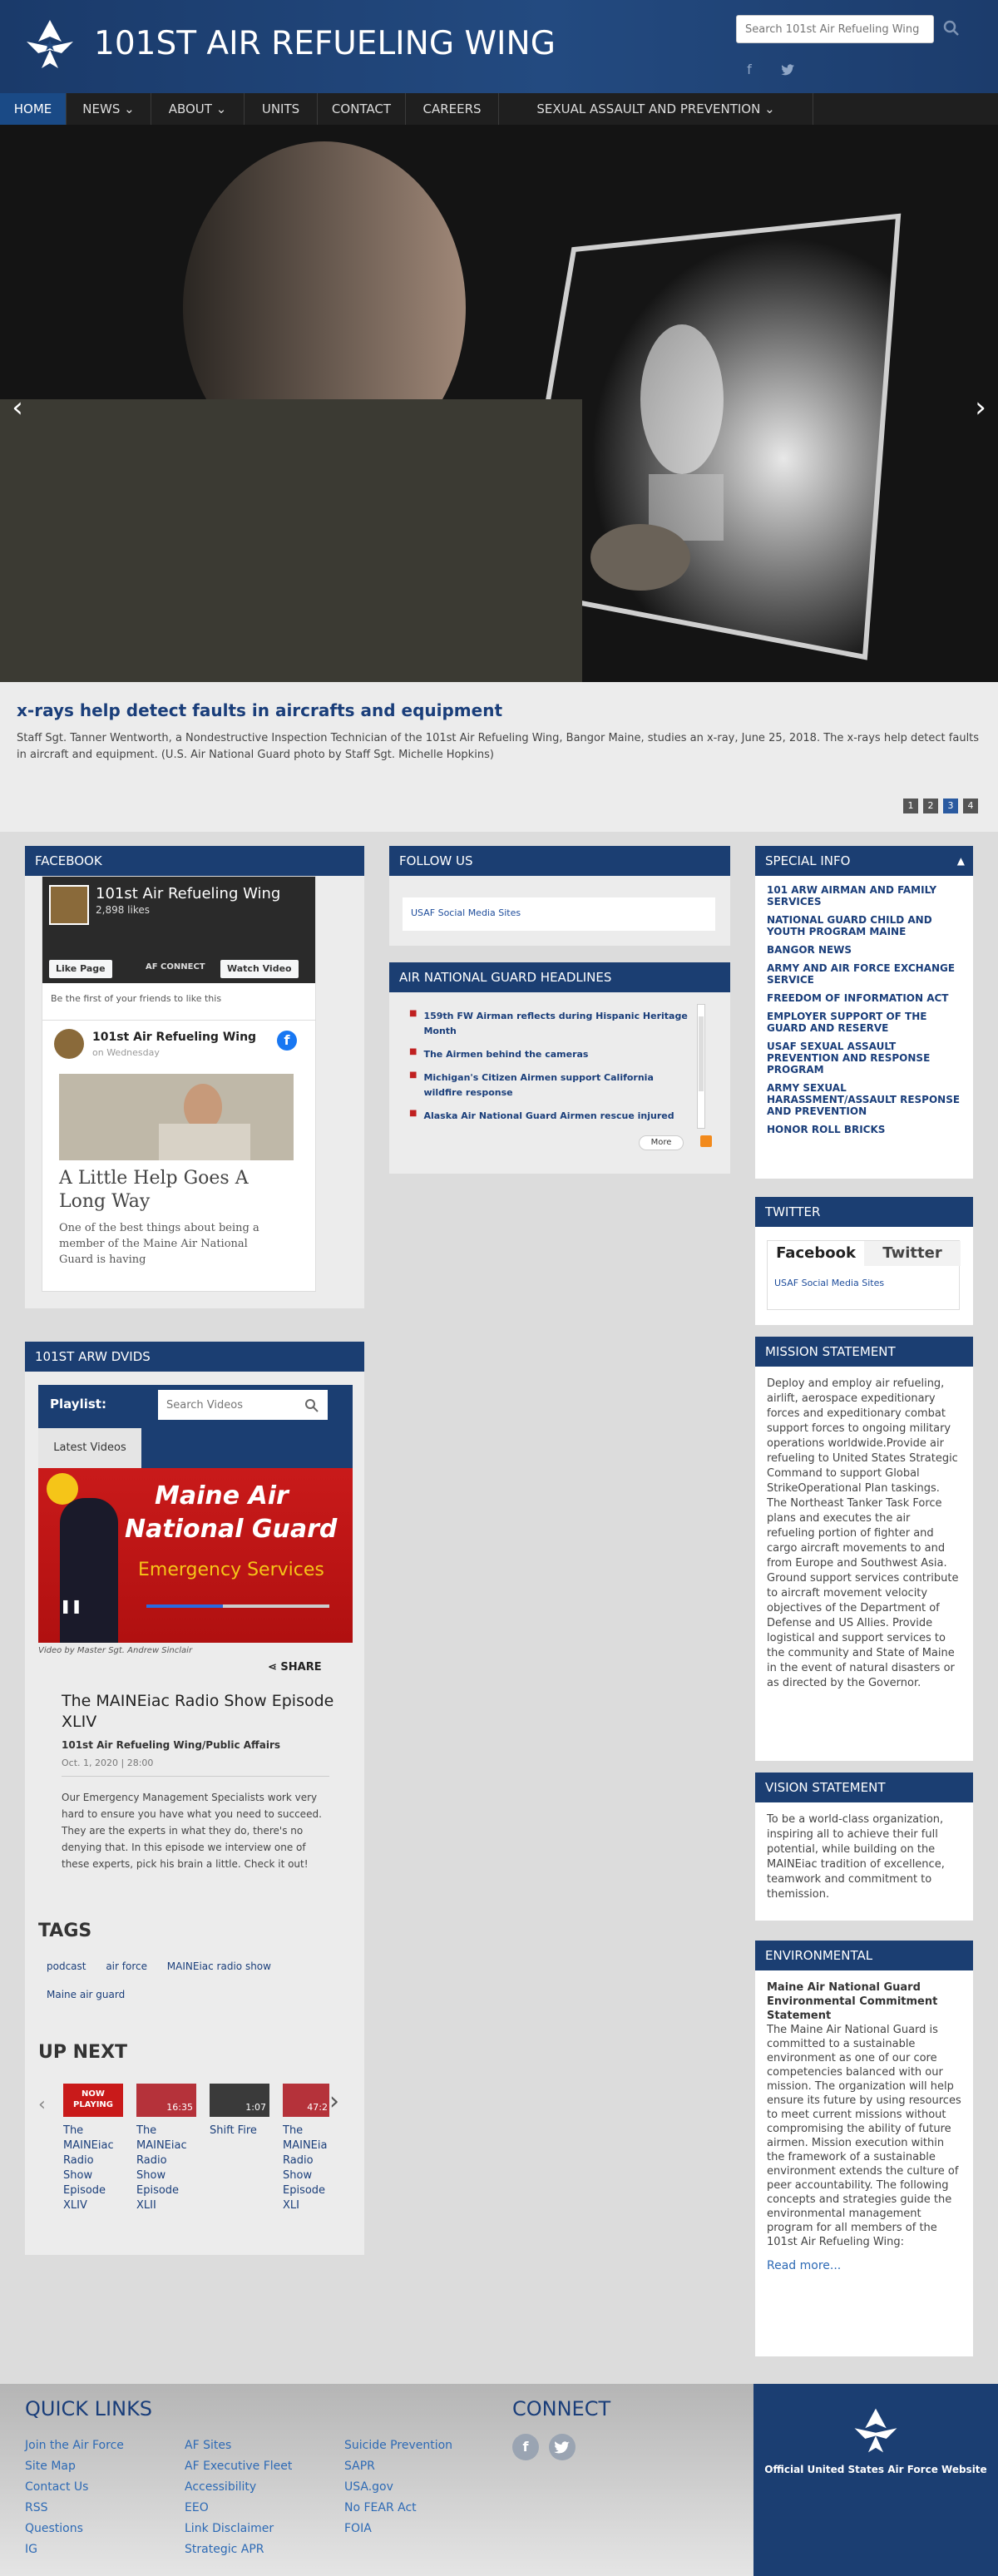 This screenshot has height=2576, width=998. What do you see at coordinates (452, 109) in the screenshot?
I see `nav-item-careers: CAREERS` at bounding box center [452, 109].